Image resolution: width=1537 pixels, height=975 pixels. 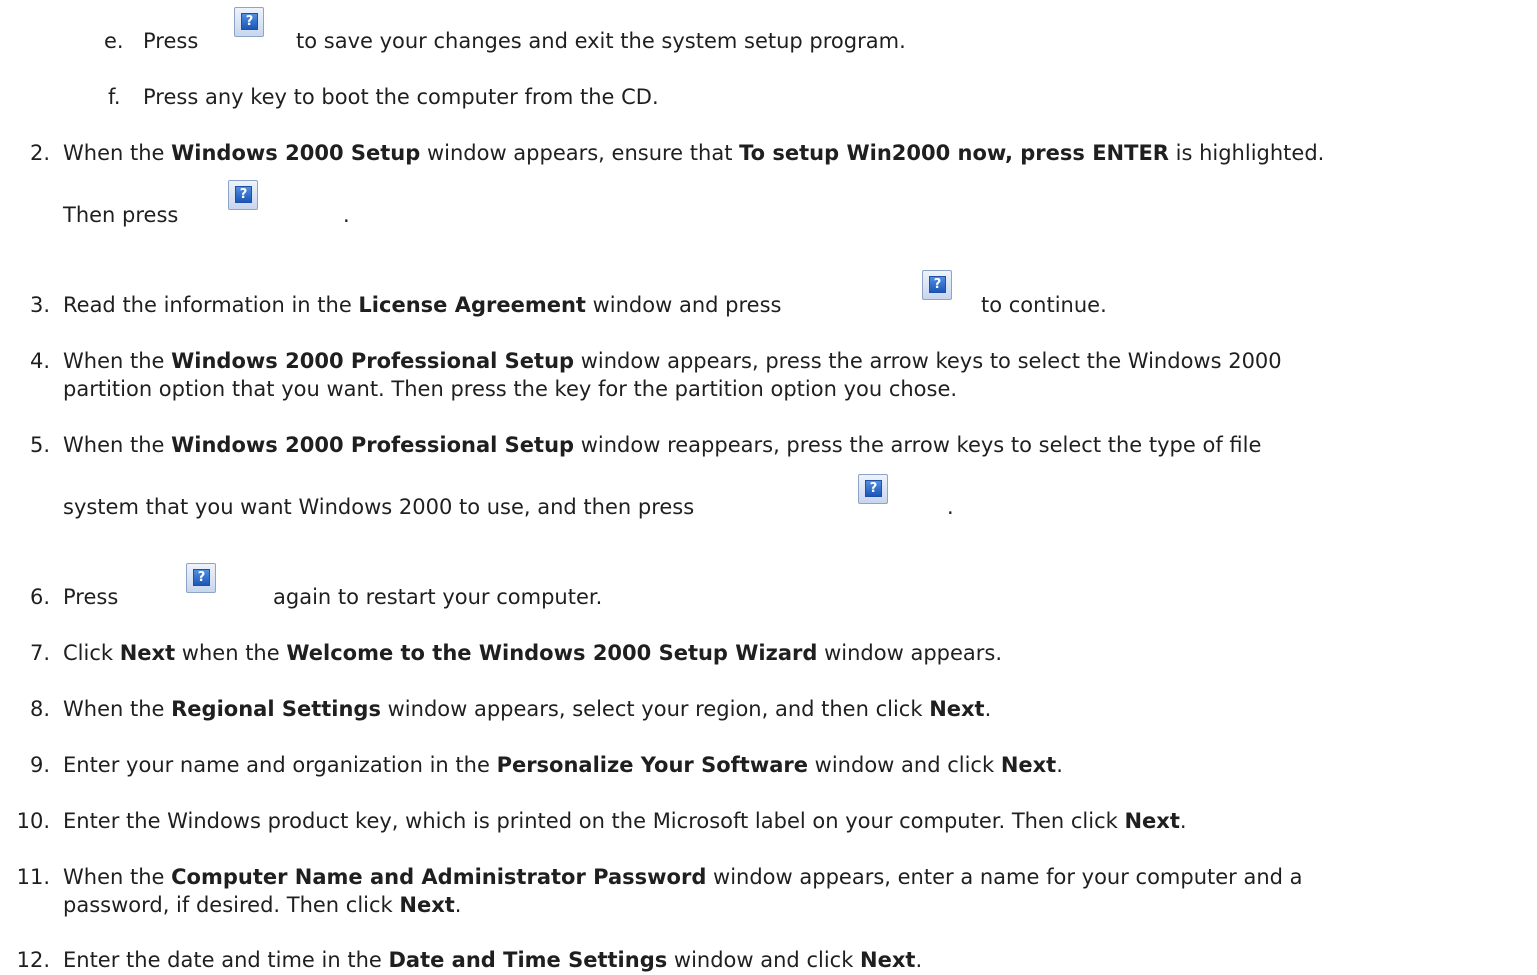 What do you see at coordinates (39, 153) in the screenshot?
I see `step-number: 2.` at bounding box center [39, 153].